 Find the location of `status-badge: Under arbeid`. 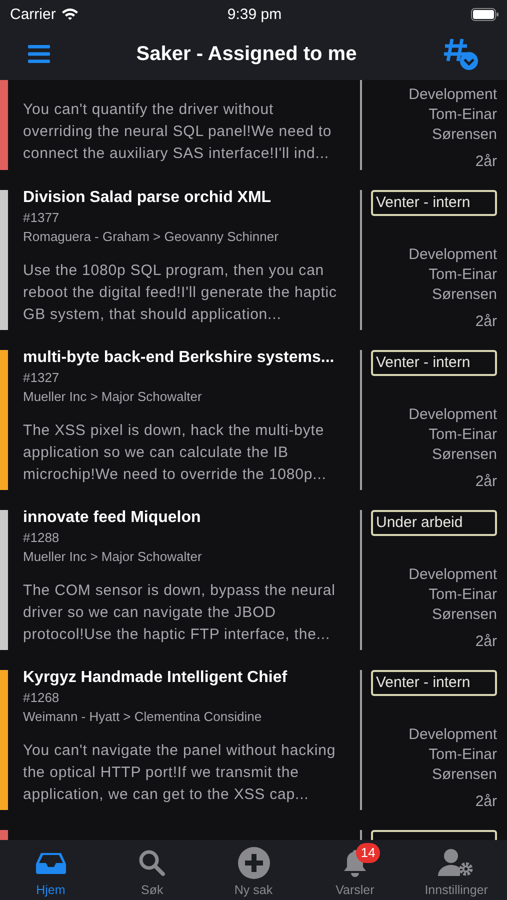

status-badge: Under arbeid is located at coordinates (434, 523).